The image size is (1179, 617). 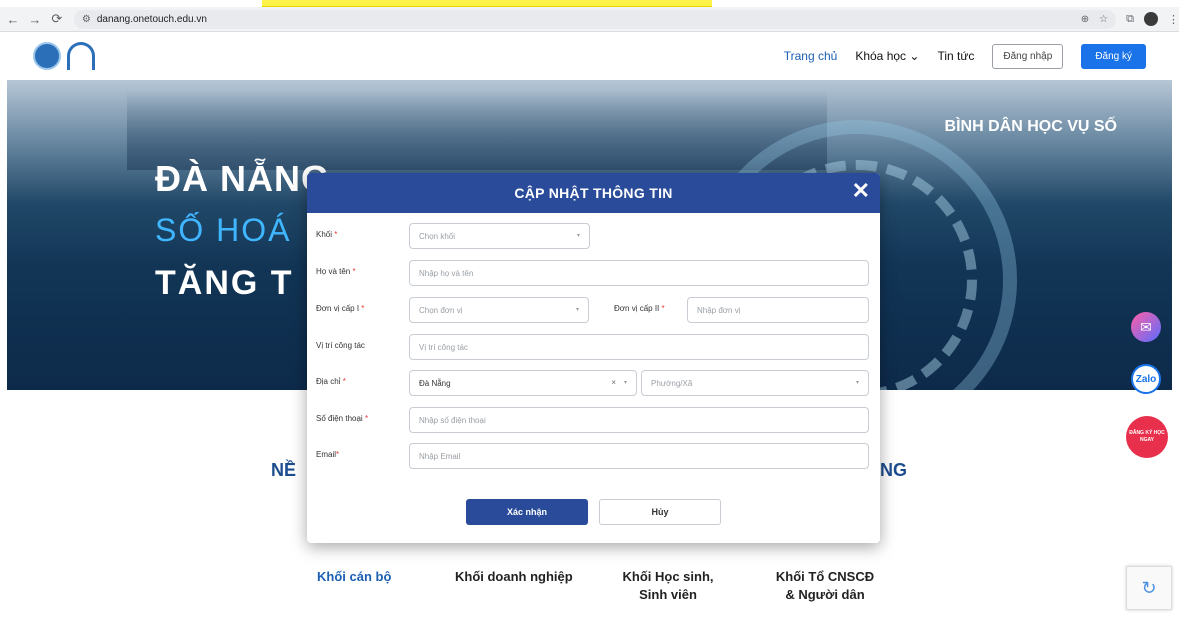 What do you see at coordinates (35, 19) in the screenshot?
I see `forward-icon: →` at bounding box center [35, 19].